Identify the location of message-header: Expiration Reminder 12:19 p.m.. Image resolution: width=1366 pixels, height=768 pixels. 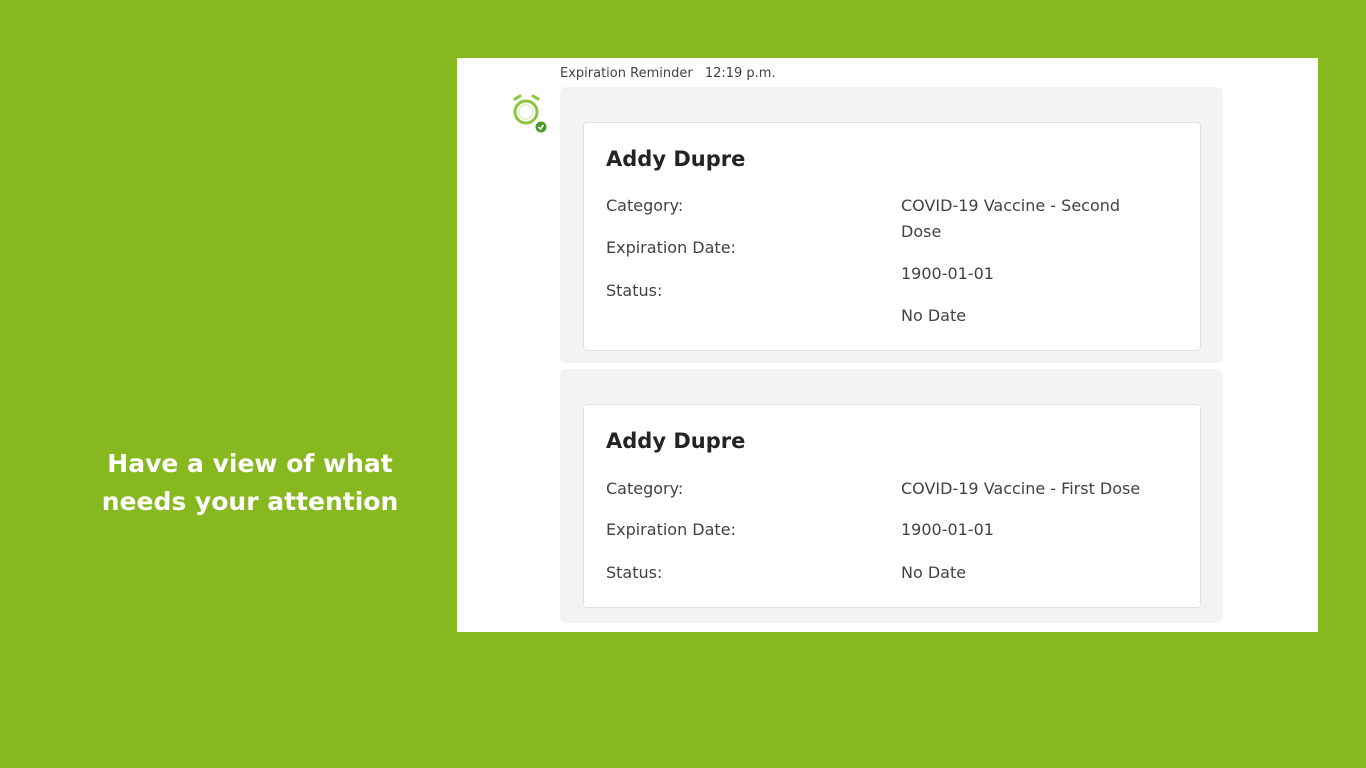
(668, 73).